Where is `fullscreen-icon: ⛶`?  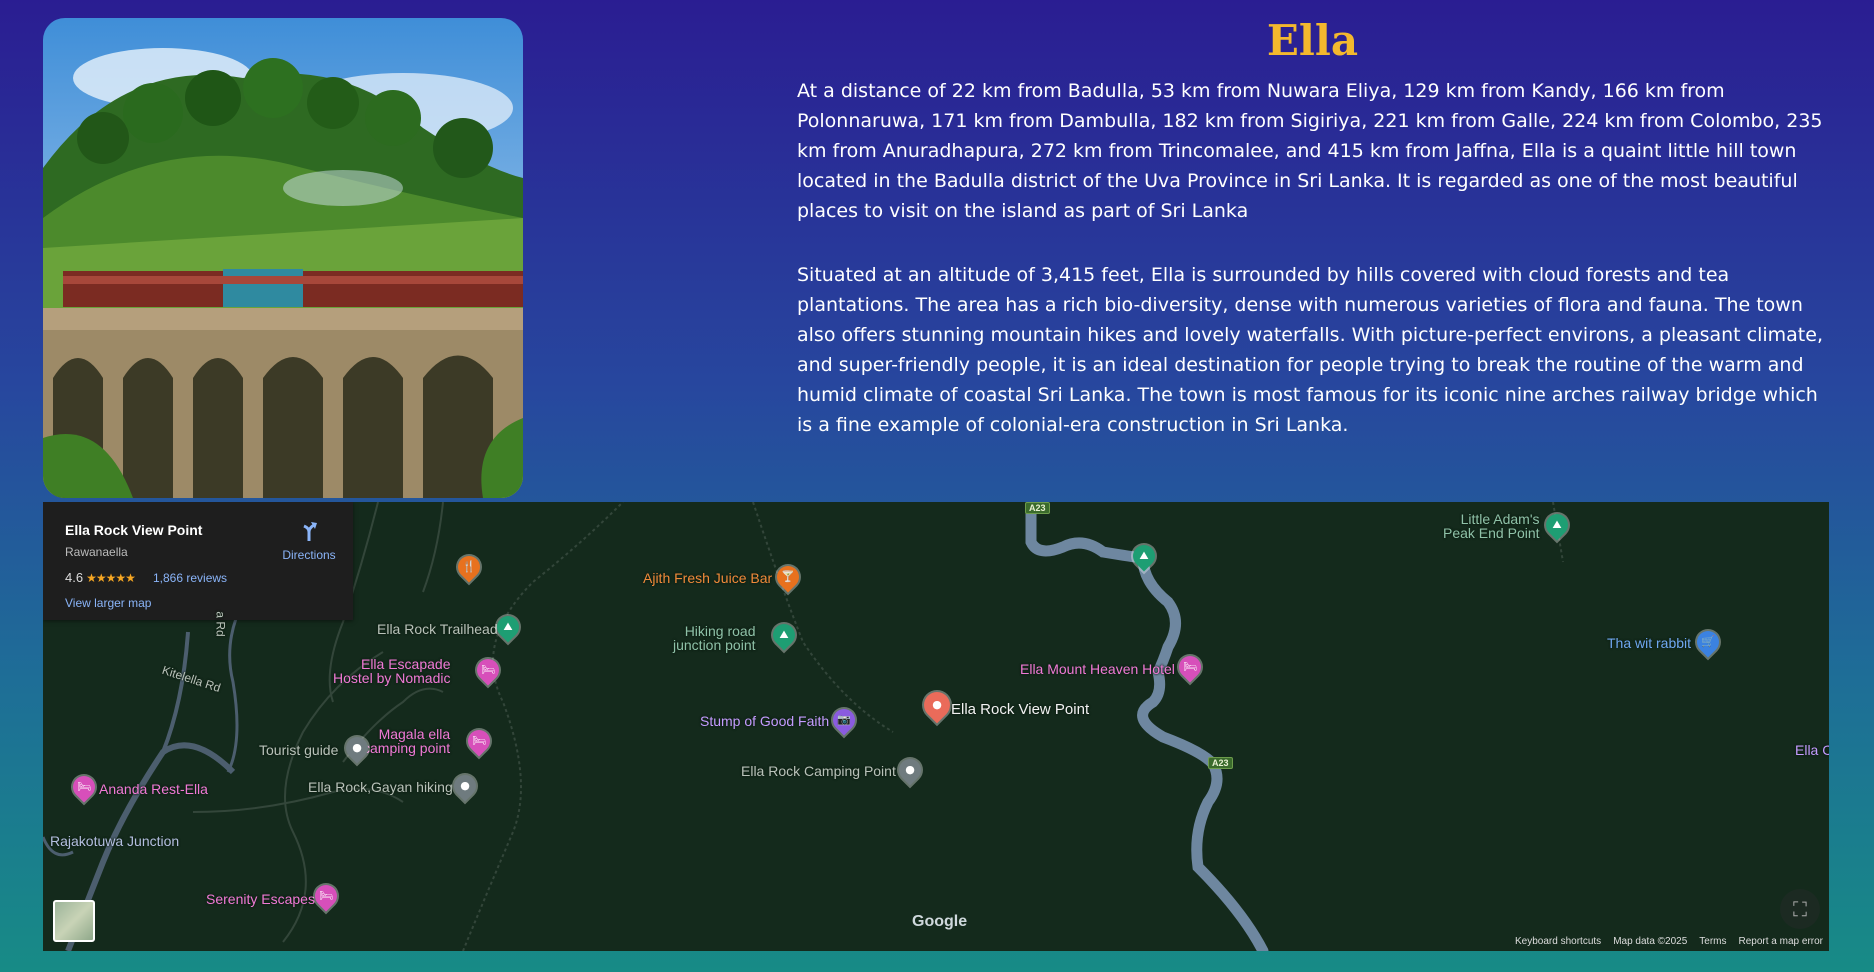
fullscreen-icon: ⛶ is located at coordinates (1800, 909).